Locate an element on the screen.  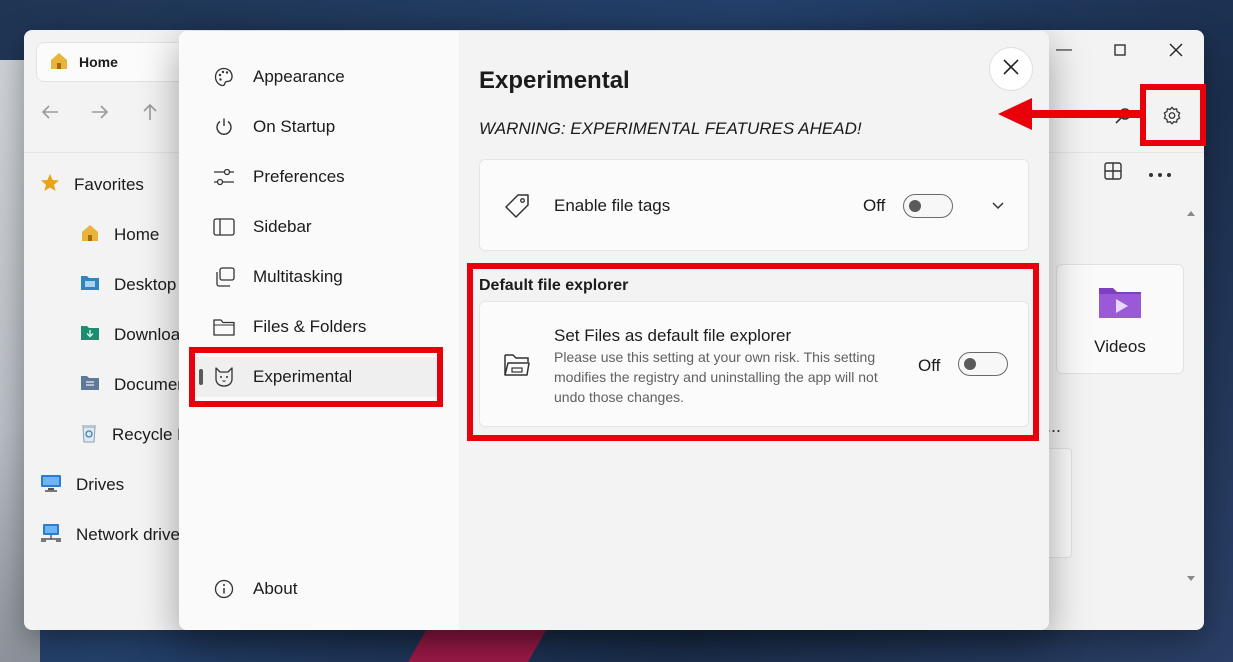
multitasking-icon is located at coordinates (224, 277).